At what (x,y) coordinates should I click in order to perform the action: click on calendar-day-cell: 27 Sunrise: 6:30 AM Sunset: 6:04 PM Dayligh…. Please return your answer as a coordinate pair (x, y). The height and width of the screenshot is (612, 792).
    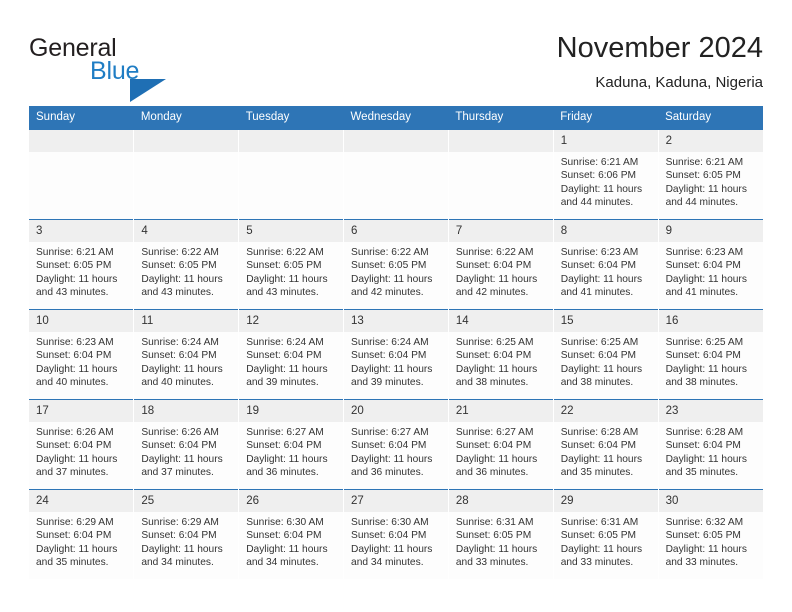
    Looking at the image, I should click on (396, 534).